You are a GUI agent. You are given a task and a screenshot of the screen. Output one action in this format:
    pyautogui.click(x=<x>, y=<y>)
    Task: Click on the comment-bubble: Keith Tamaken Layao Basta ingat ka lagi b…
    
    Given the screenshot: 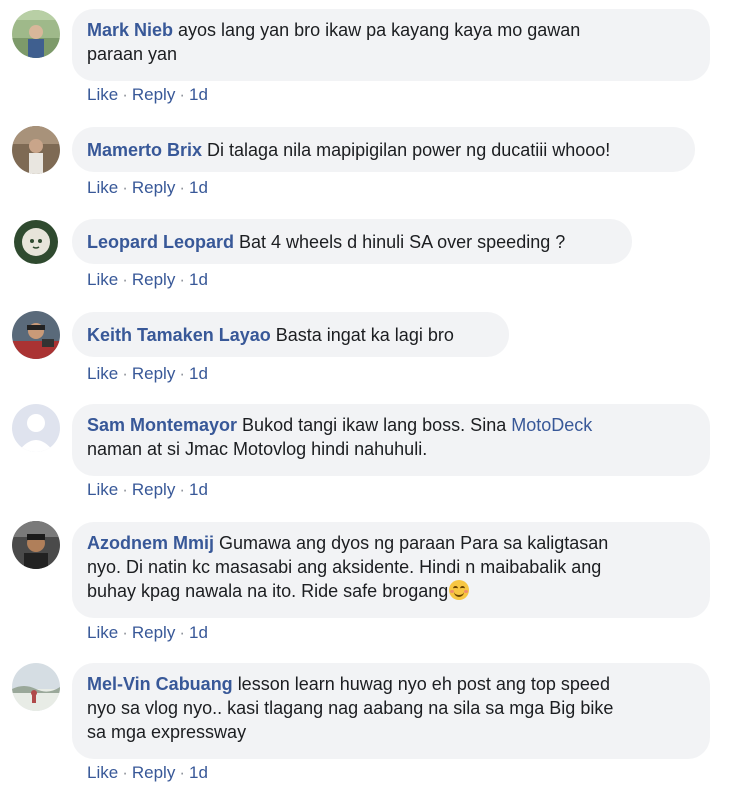 What is the action you would take?
    pyautogui.click(x=290, y=334)
    